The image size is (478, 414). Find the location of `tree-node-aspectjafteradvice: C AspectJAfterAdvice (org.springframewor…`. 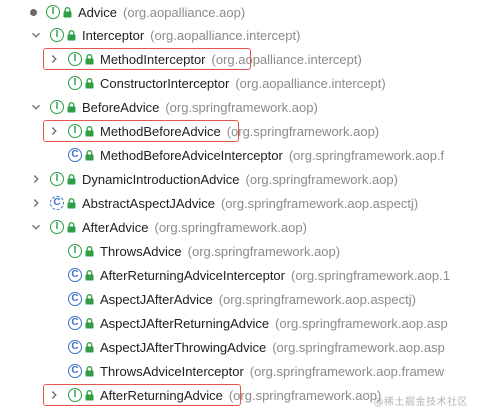

tree-node-aspectjafteradvice: C AspectJAfterAdvice (org.springframewor… is located at coordinates (232, 299).